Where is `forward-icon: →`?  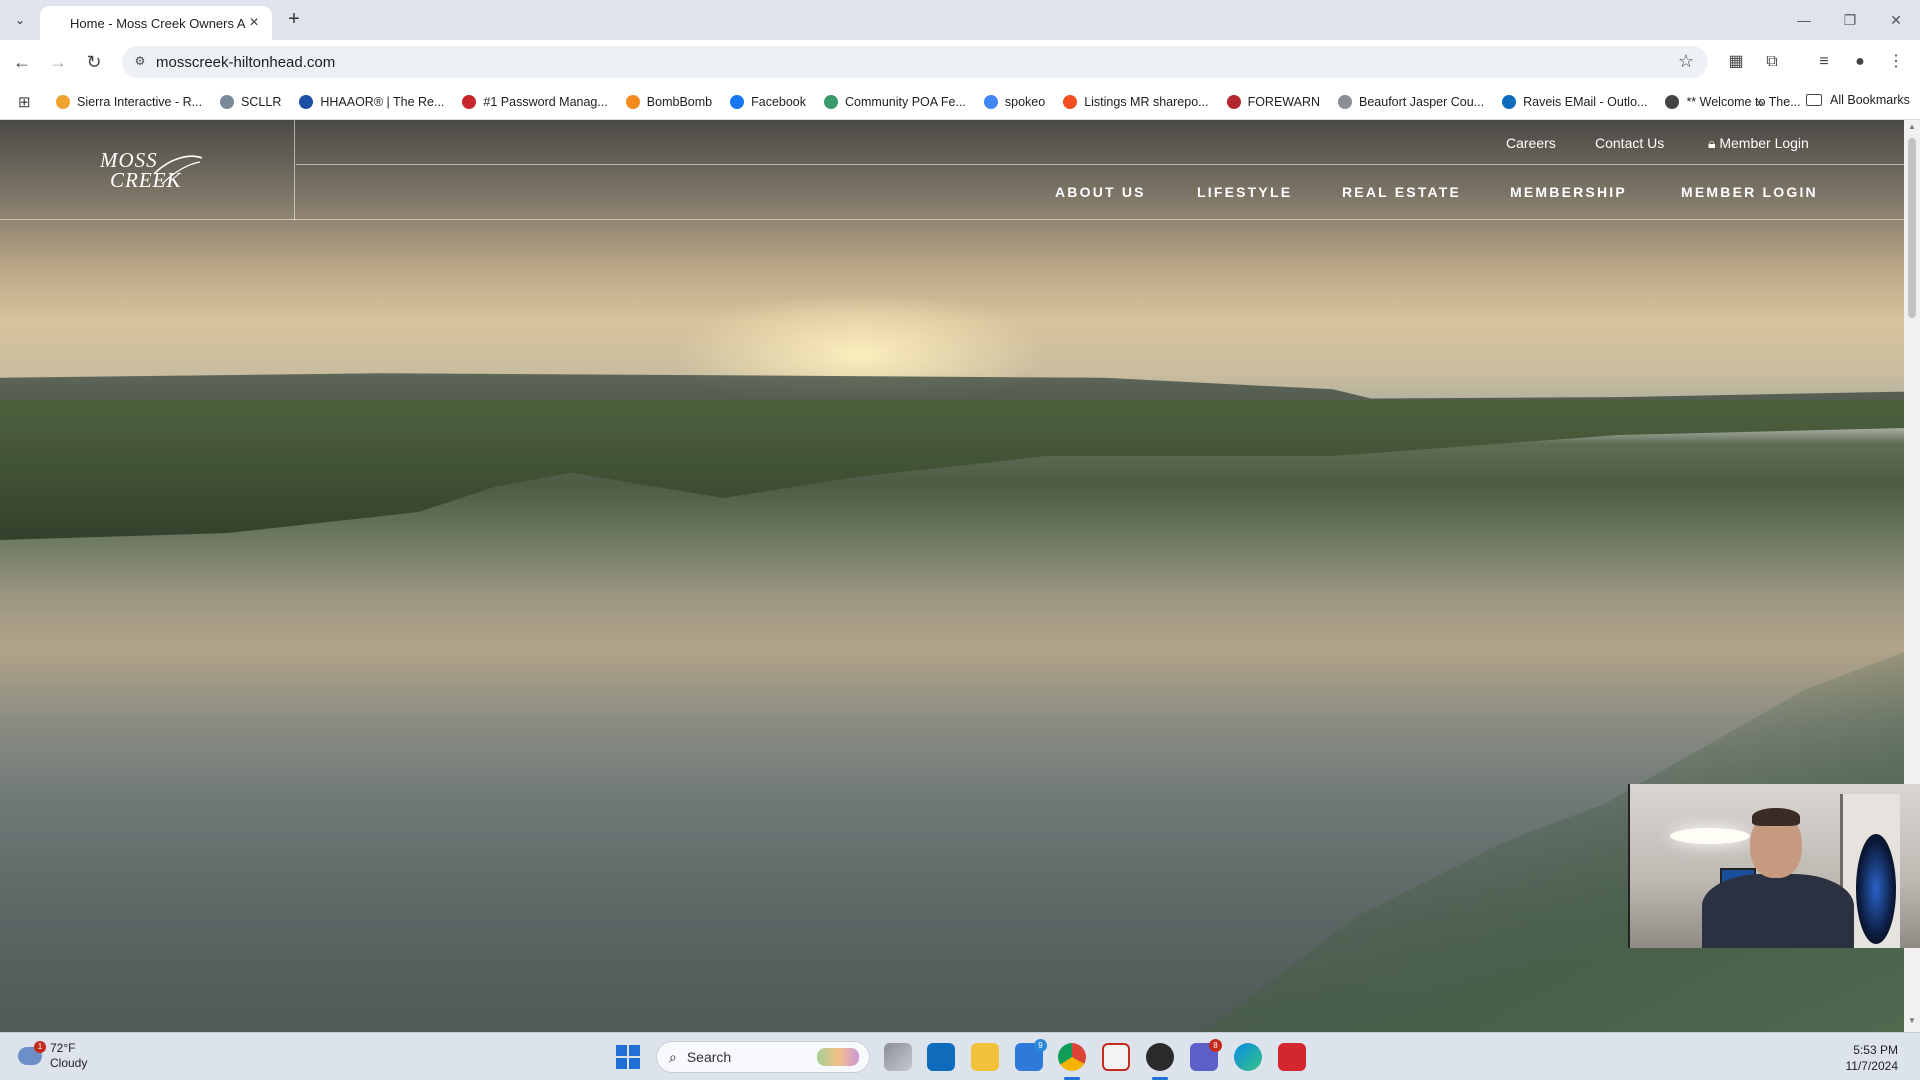 forward-icon: → is located at coordinates (58, 62).